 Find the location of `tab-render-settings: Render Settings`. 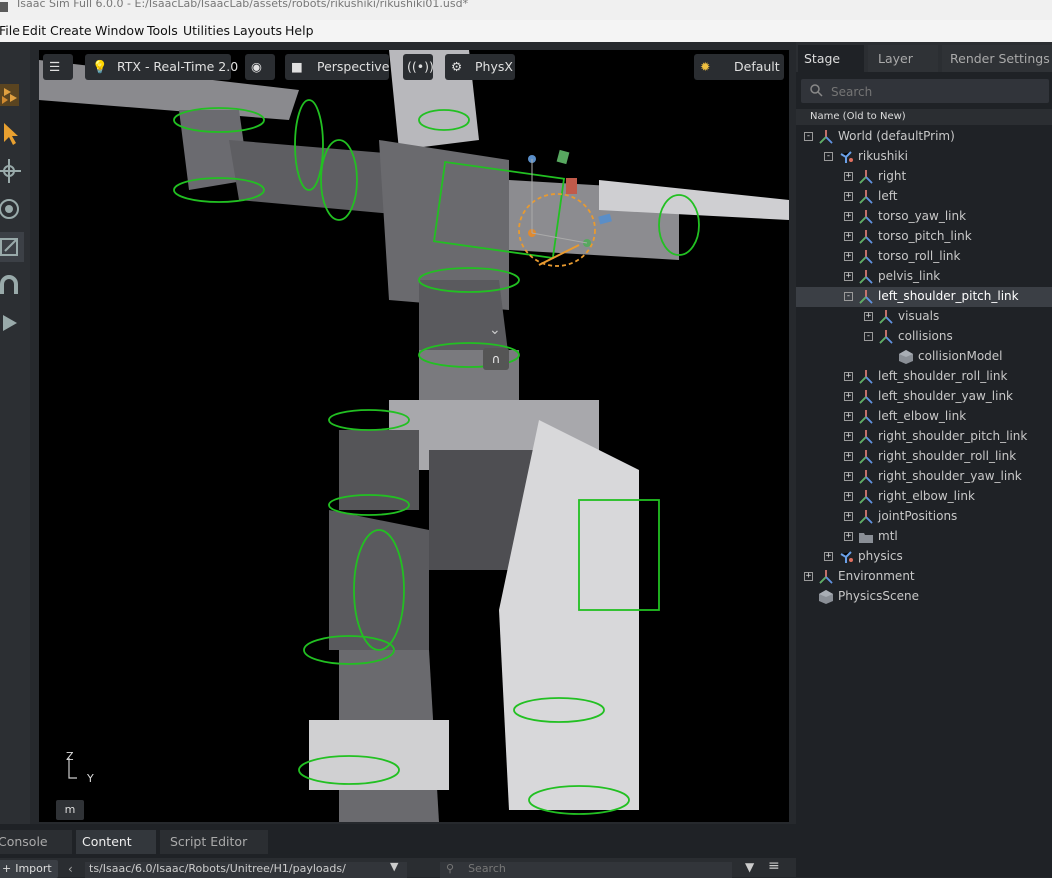

tab-render-settings: Render Settings is located at coordinates (997, 58).